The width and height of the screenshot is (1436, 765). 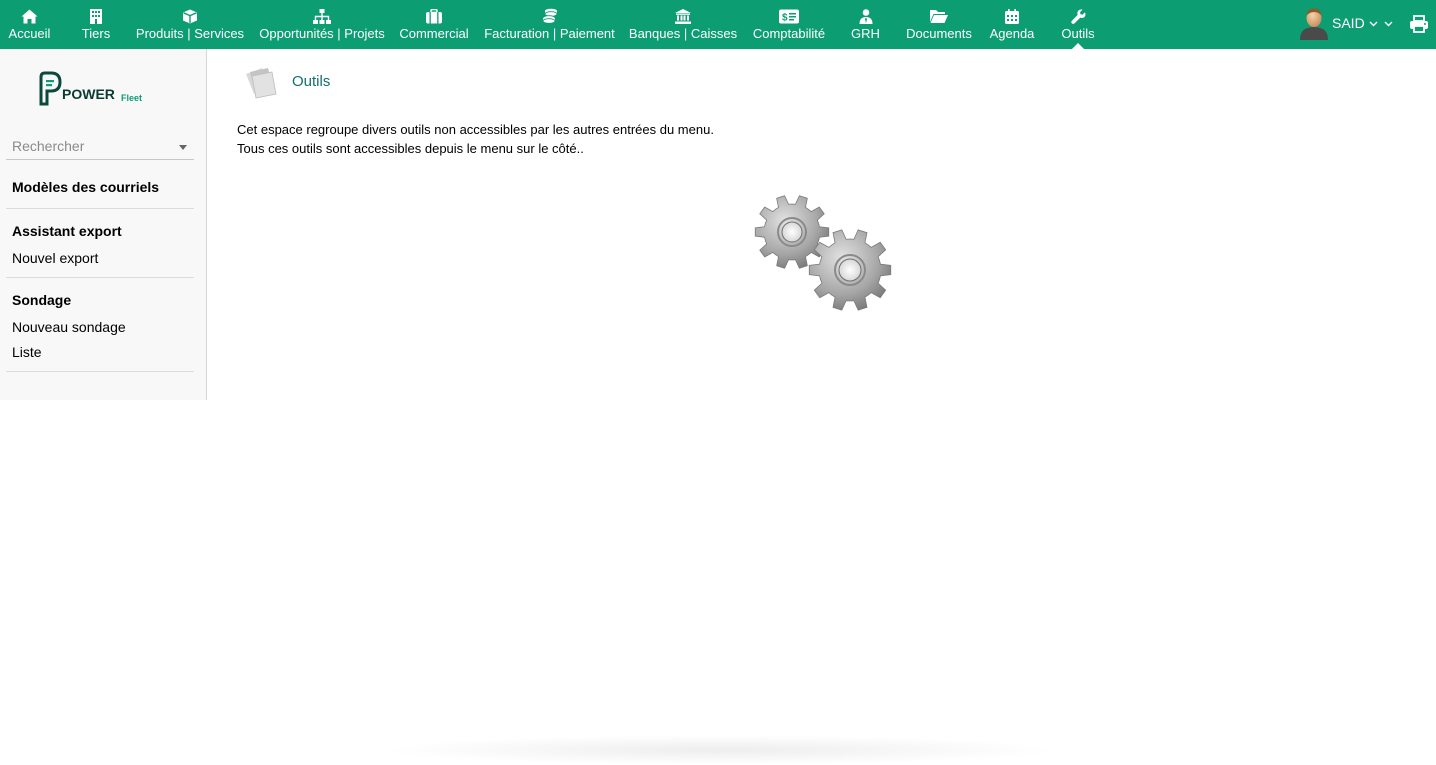 I want to click on nav-label-comptabilite: Comptabilité, so click(x=789, y=33).